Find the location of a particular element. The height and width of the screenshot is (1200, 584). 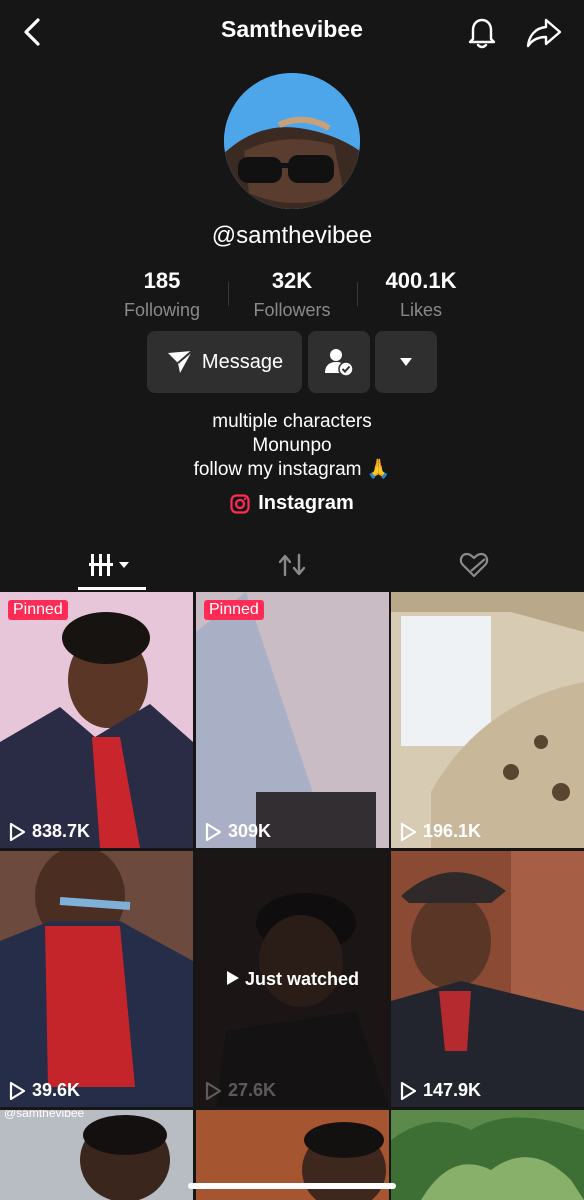

view-count-text: 147.9K is located at coordinates (452, 1090).